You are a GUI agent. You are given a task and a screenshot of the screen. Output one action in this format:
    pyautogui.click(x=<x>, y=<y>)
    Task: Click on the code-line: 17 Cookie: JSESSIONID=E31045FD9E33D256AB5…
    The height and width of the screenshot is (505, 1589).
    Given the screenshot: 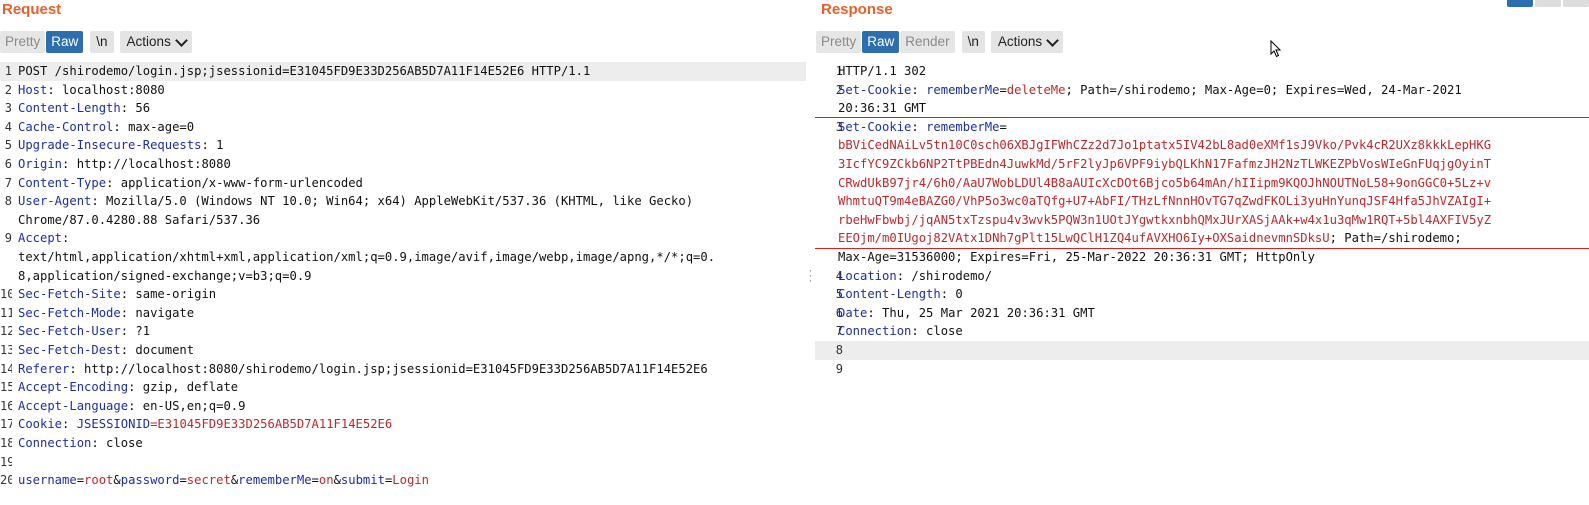 What is the action you would take?
    pyautogui.click(x=403, y=424)
    